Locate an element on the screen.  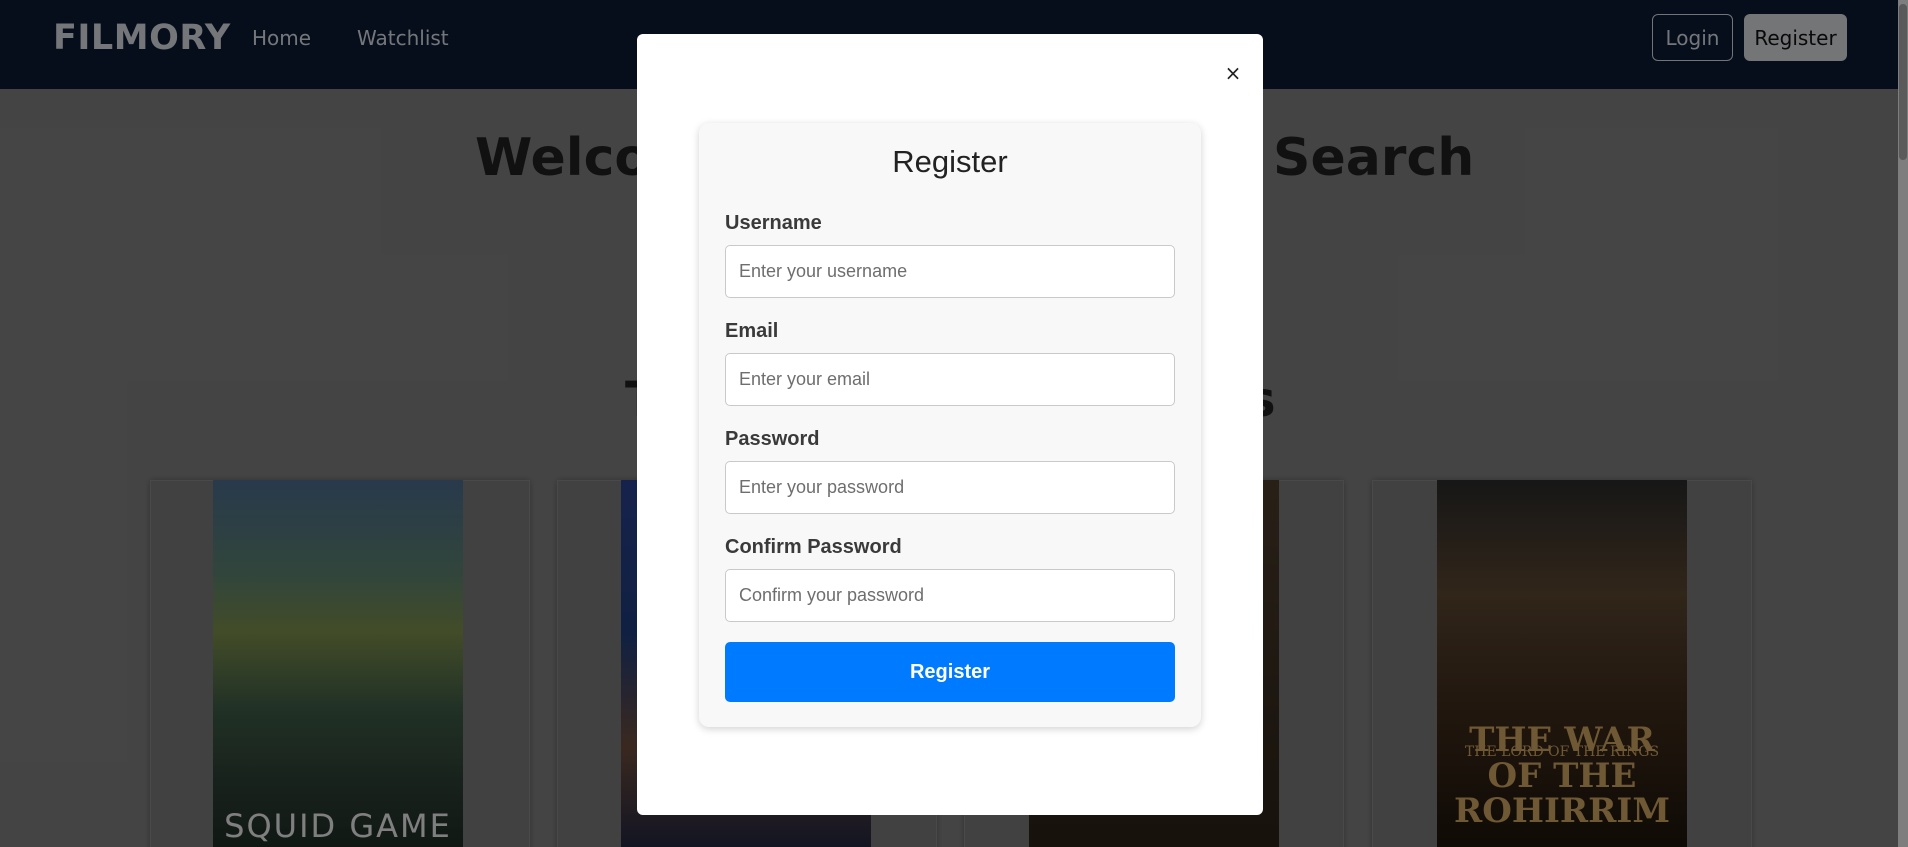
password-input is located at coordinates (950, 487).